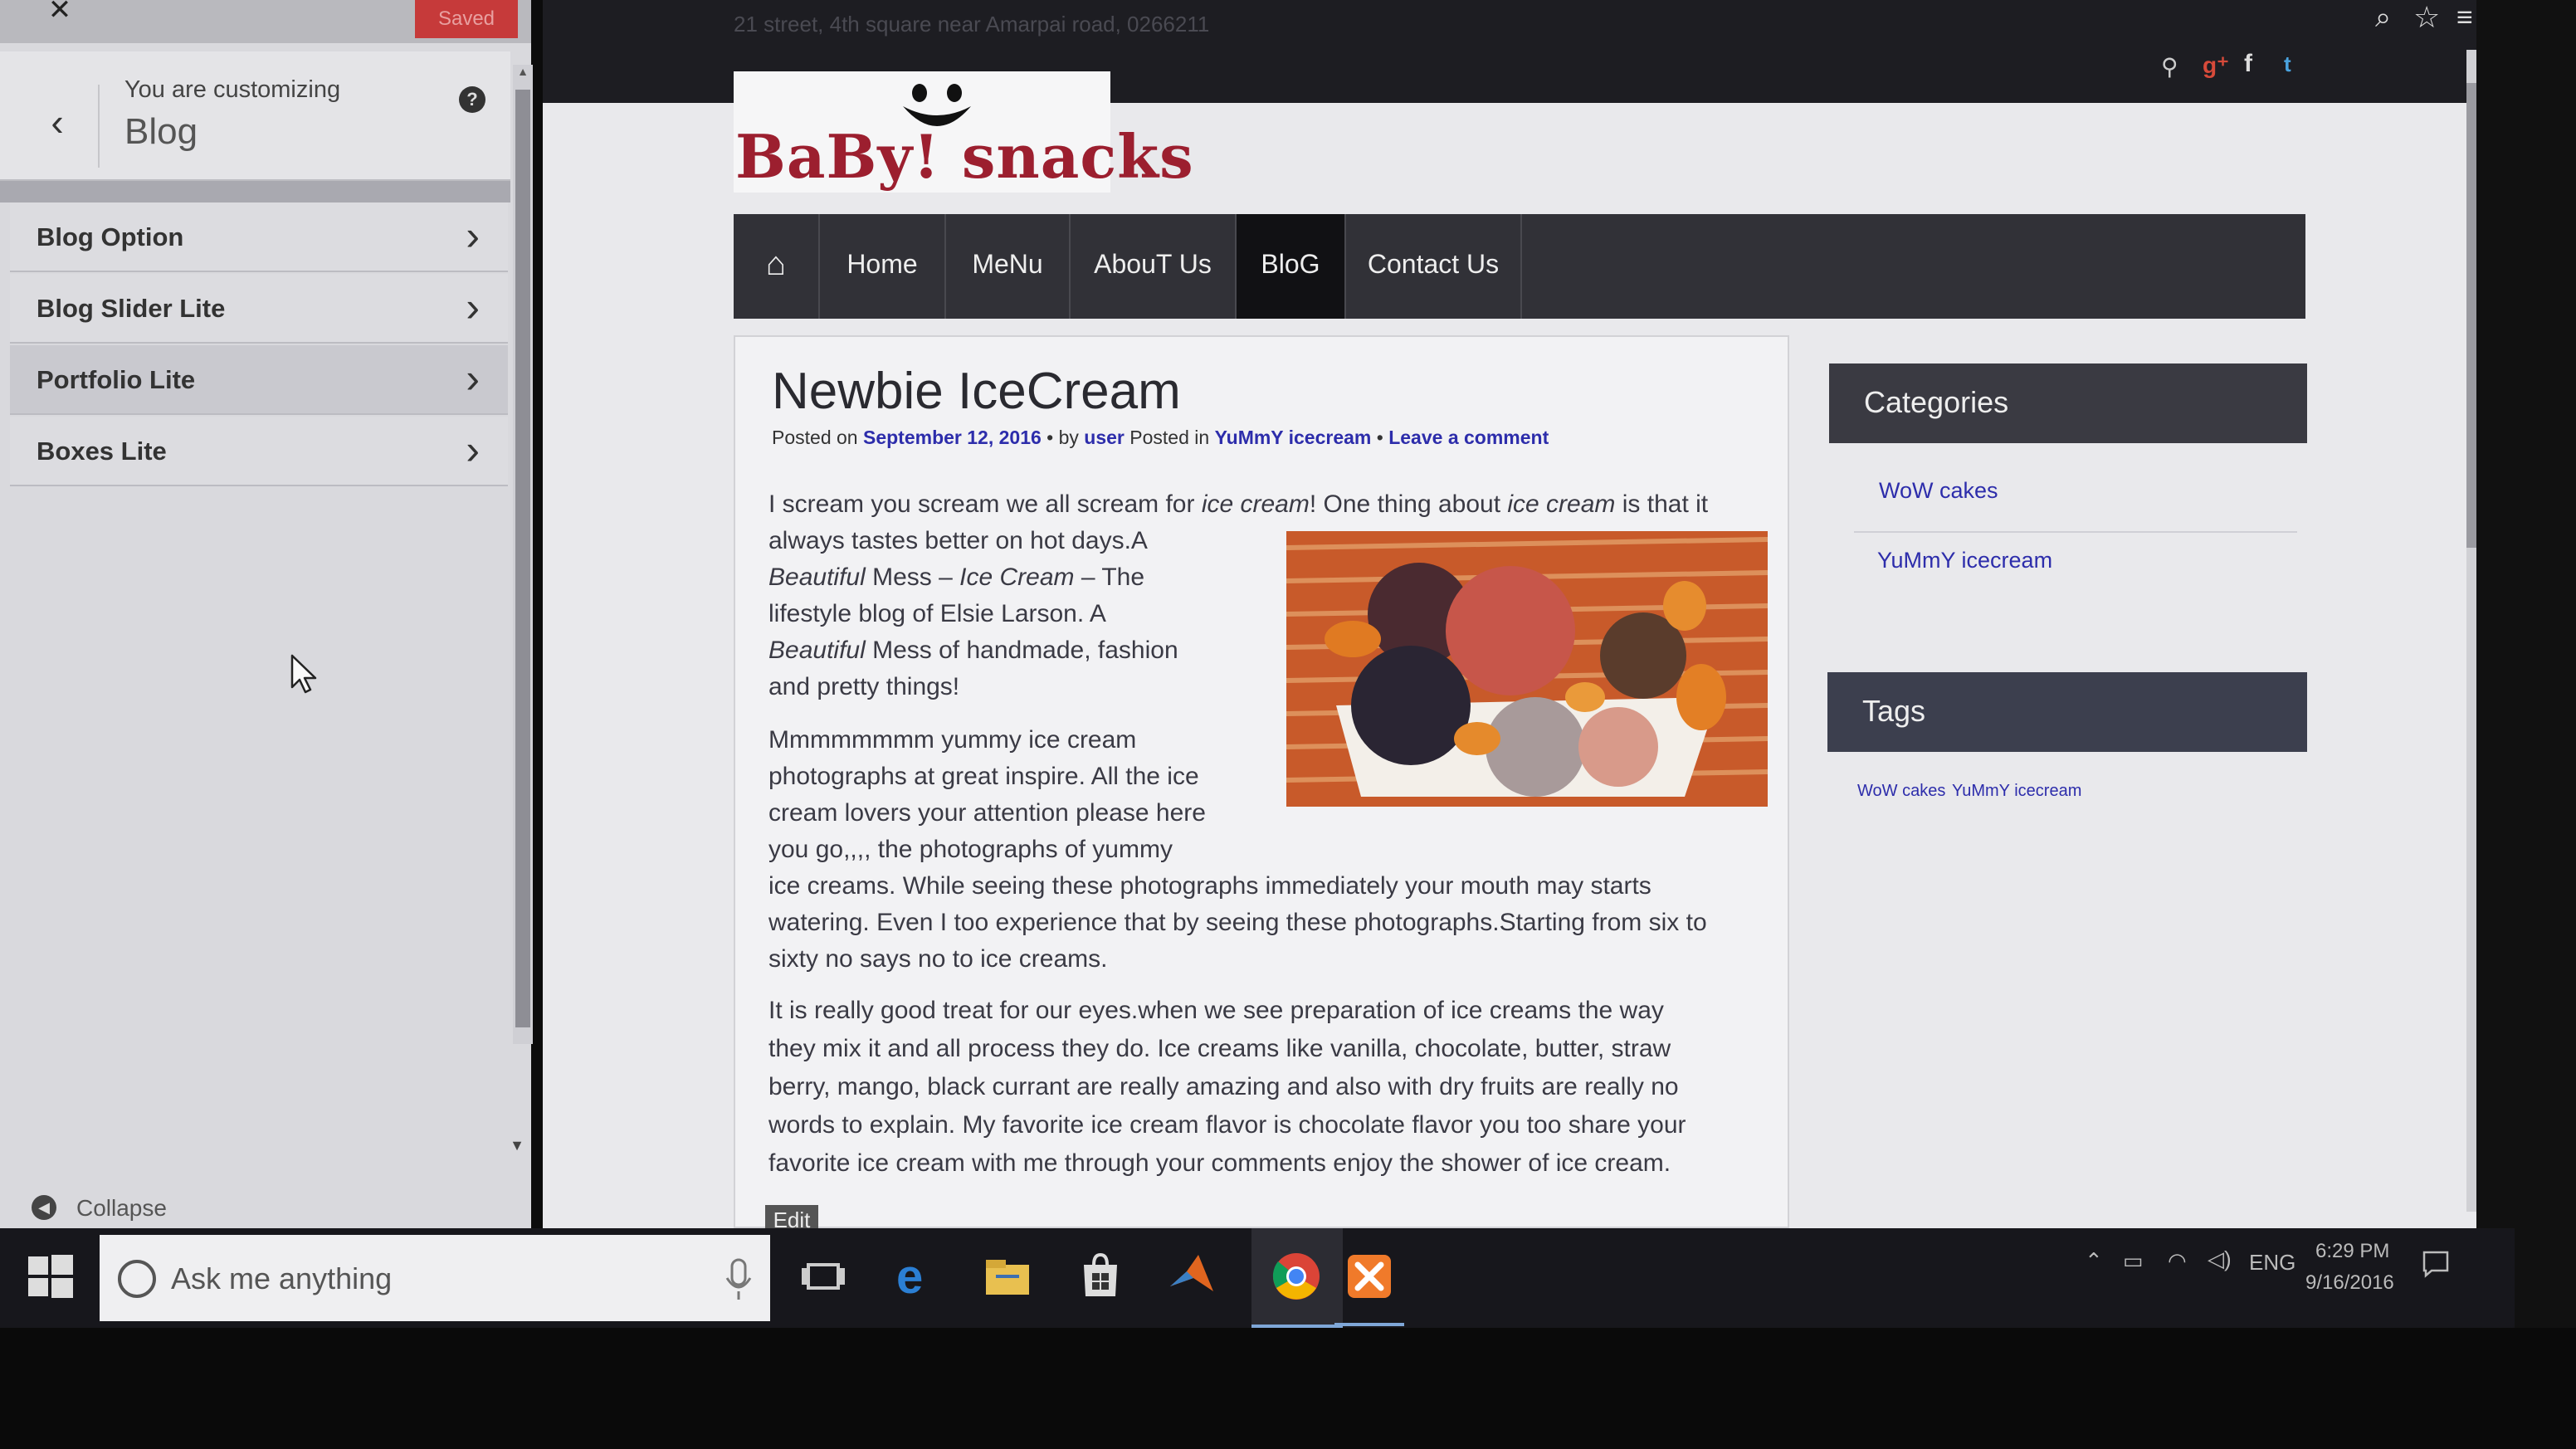  I want to click on volume-icon: ◁), so click(2220, 1259).